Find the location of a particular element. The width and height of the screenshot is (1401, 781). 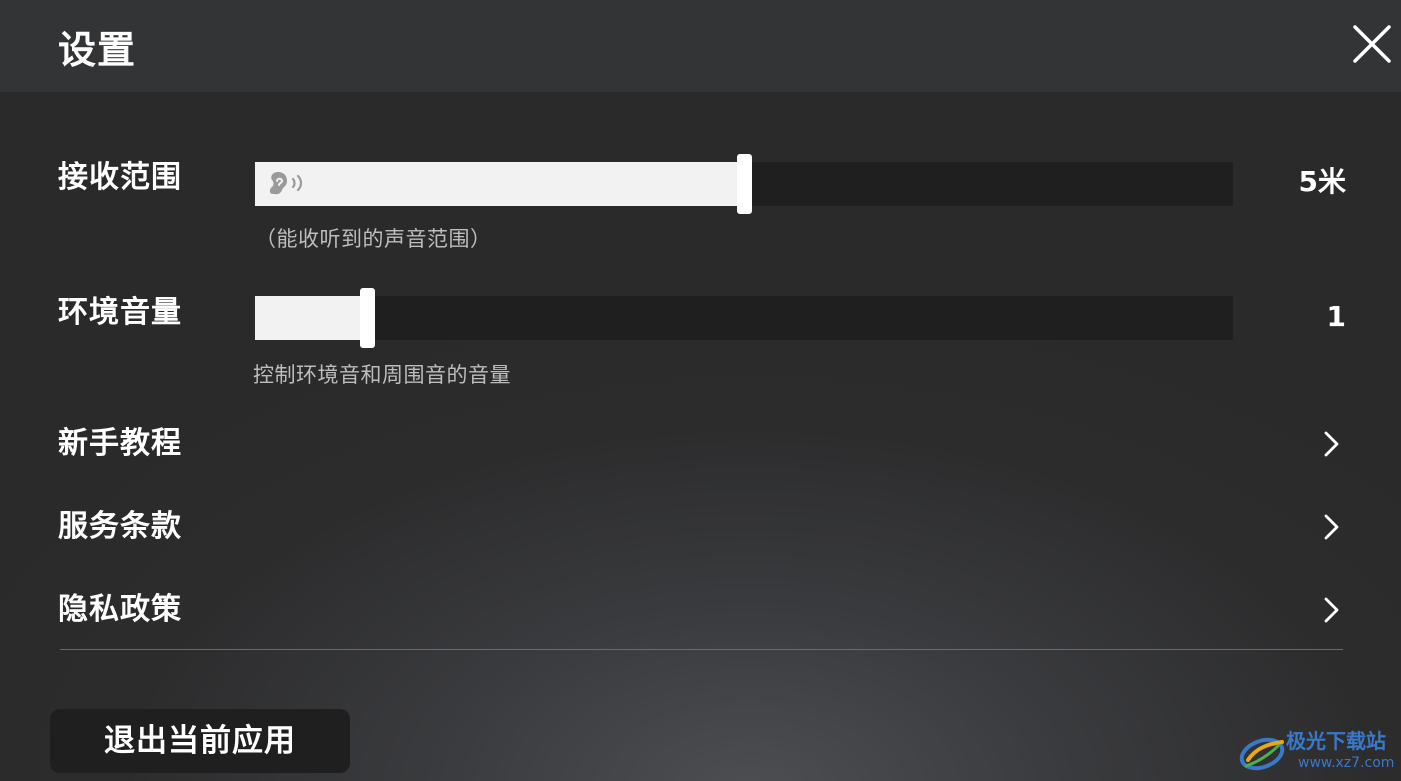

ambient-volume-label: 环境音量 is located at coordinates (120, 312).